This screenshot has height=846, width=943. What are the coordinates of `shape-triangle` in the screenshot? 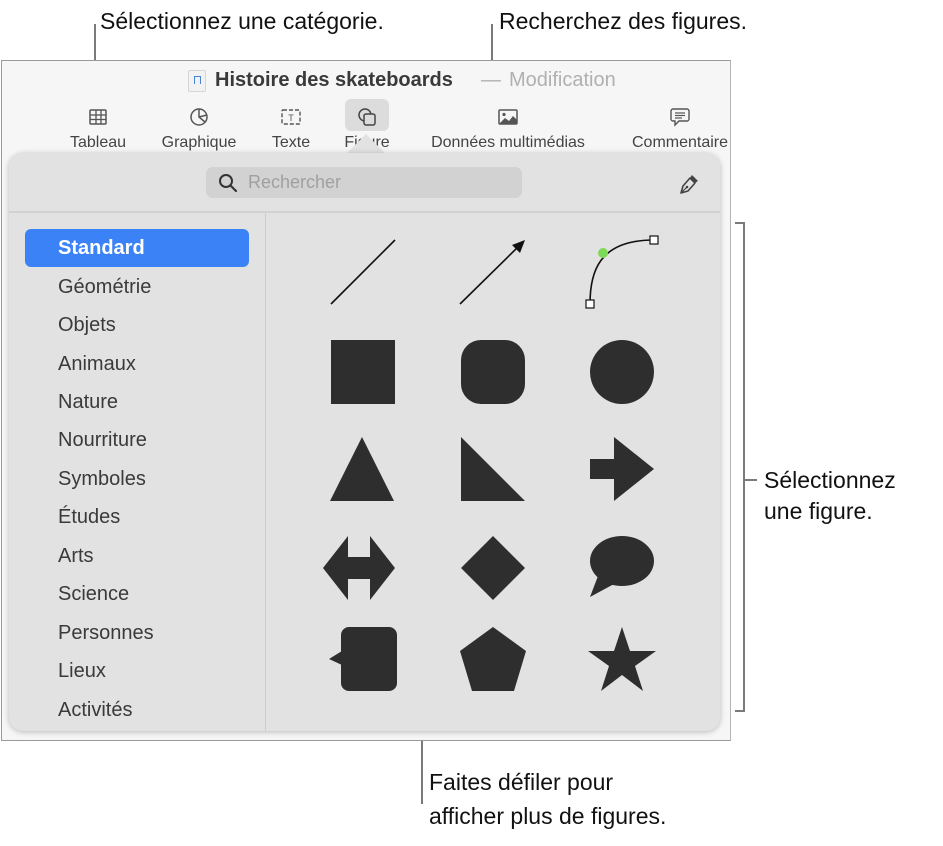 It's located at (363, 482).